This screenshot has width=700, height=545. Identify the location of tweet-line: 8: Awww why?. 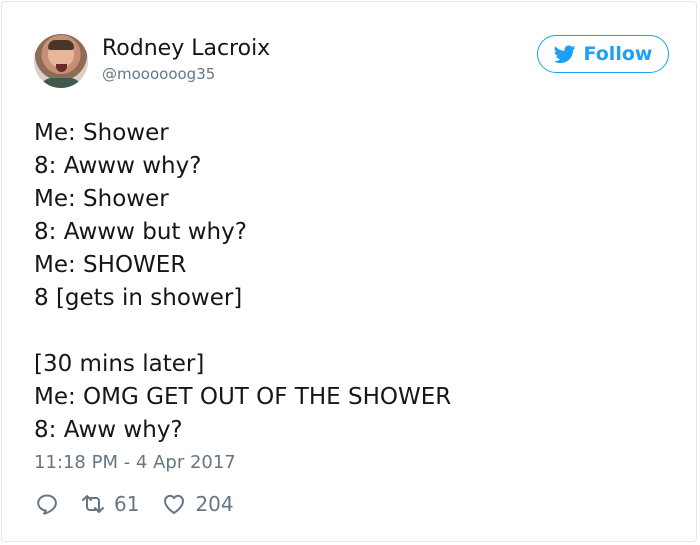
(118, 166).